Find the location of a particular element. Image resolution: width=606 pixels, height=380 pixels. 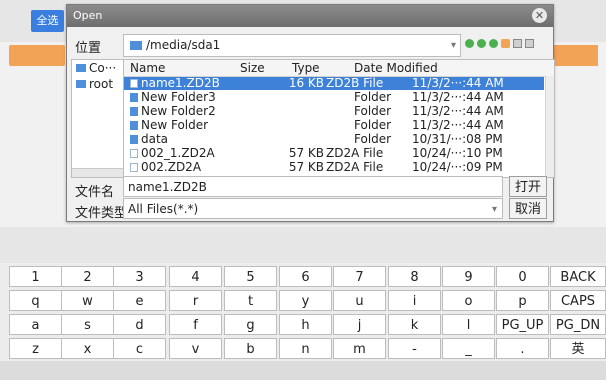

key-0-4: 5 is located at coordinates (250, 276).